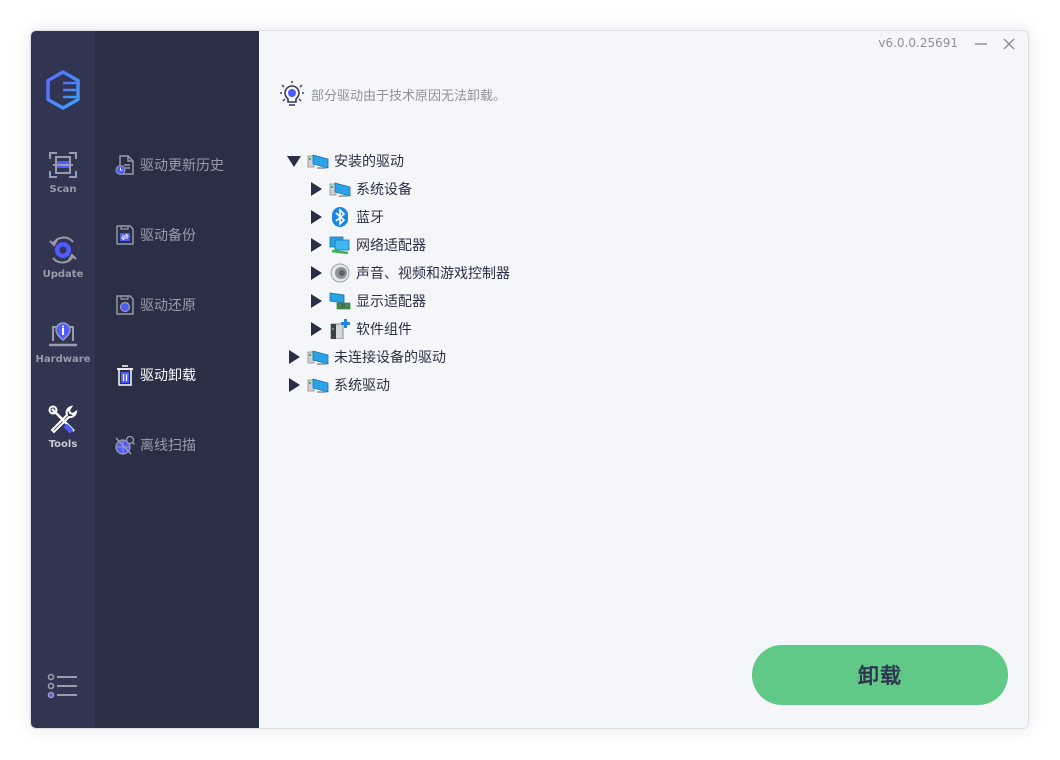 This screenshot has width=1060, height=760. Describe the element at coordinates (63, 250) in the screenshot. I see `update-gear-icon` at that location.